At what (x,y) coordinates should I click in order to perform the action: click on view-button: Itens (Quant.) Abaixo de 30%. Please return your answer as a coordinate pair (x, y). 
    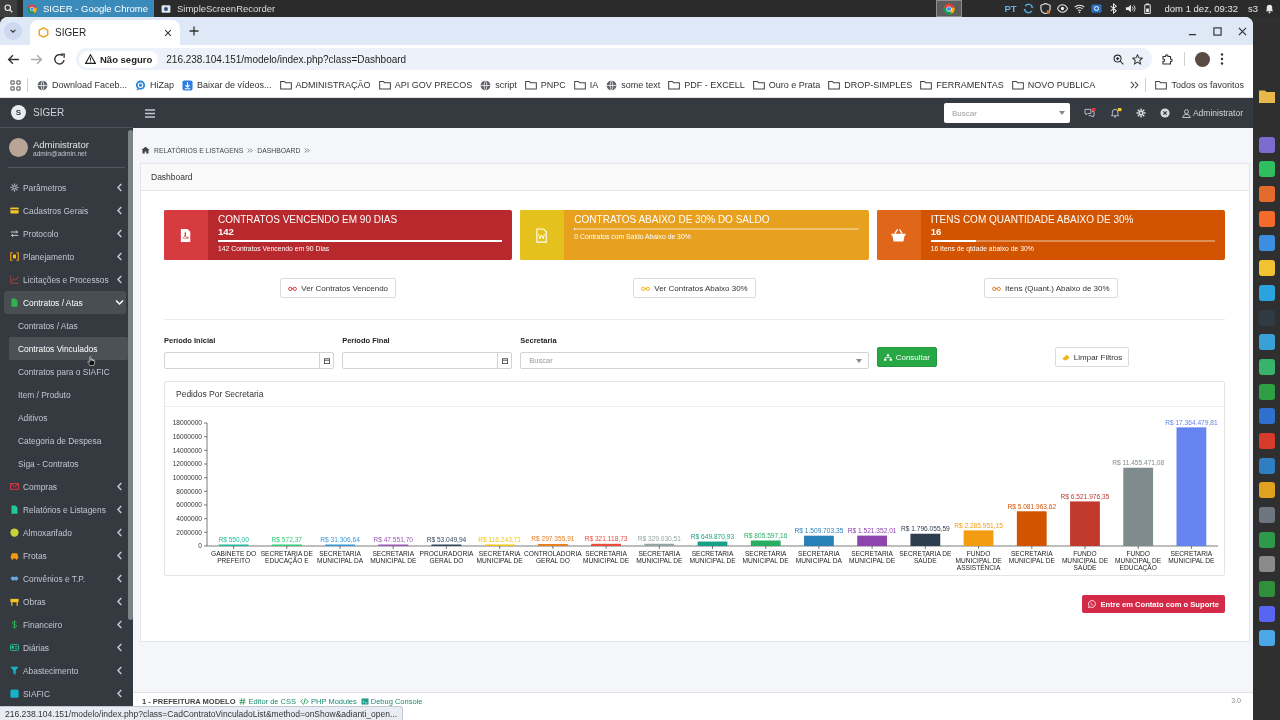
    Looking at the image, I should click on (1051, 288).